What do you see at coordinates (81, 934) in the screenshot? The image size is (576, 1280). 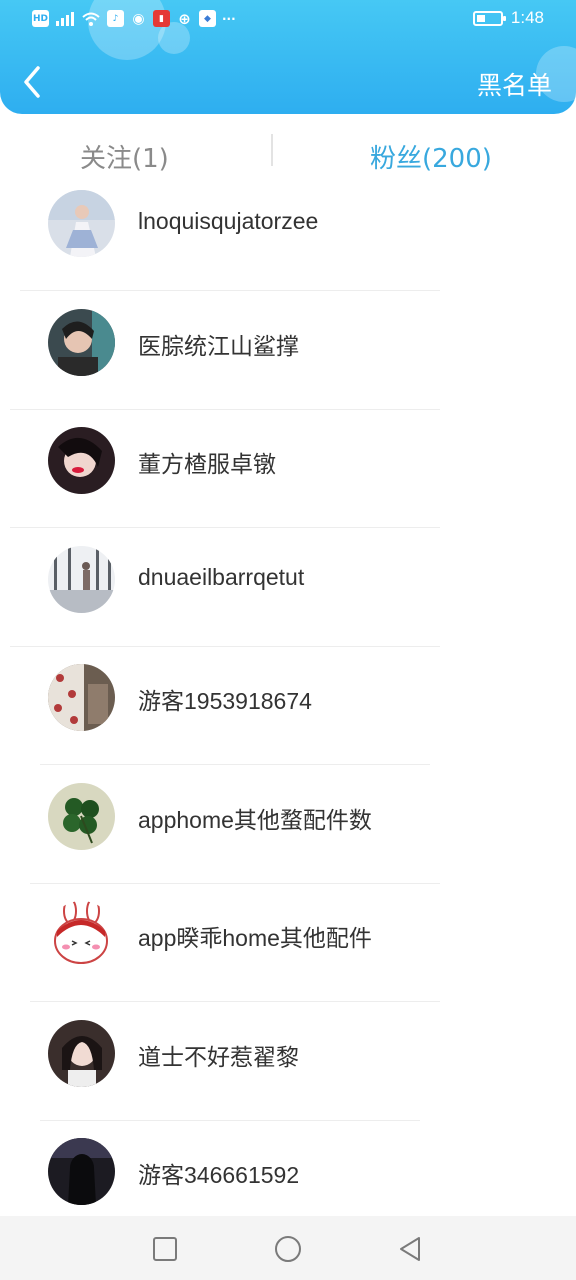 I see `cartoon-bunny-avatar` at bounding box center [81, 934].